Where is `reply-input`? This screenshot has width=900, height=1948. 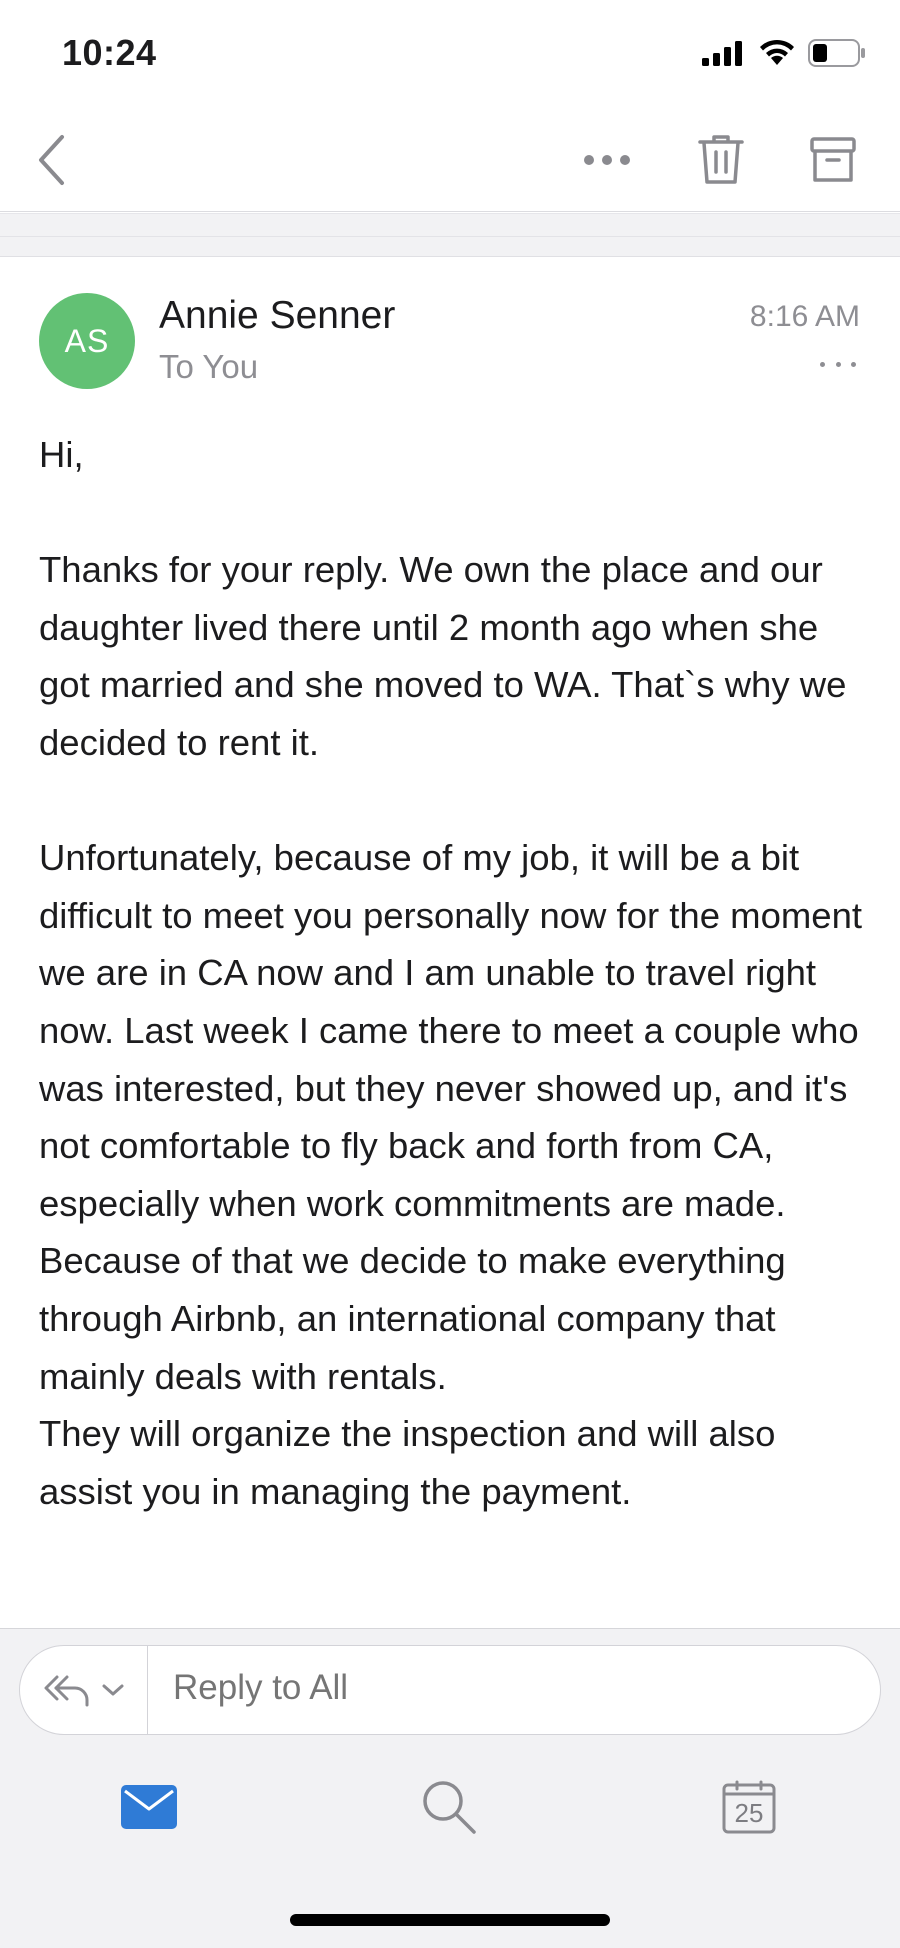 reply-input is located at coordinates (473, 1688).